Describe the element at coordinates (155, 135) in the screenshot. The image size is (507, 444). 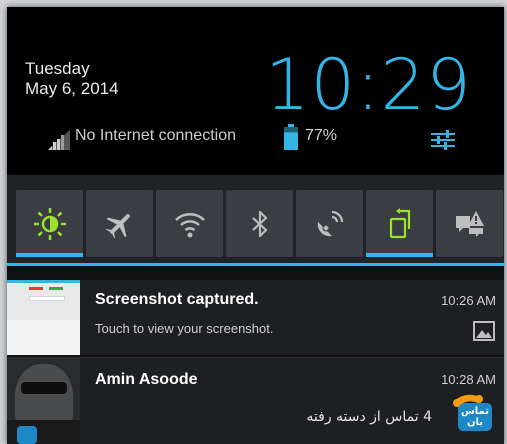
I see `network-status: No Internet connection` at that location.